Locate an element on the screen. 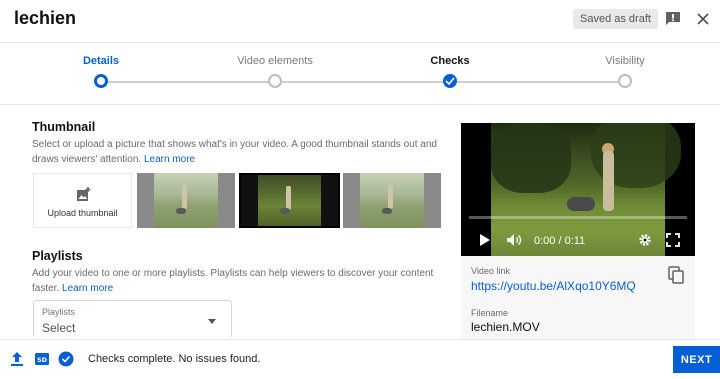  close-icon is located at coordinates (703, 19).